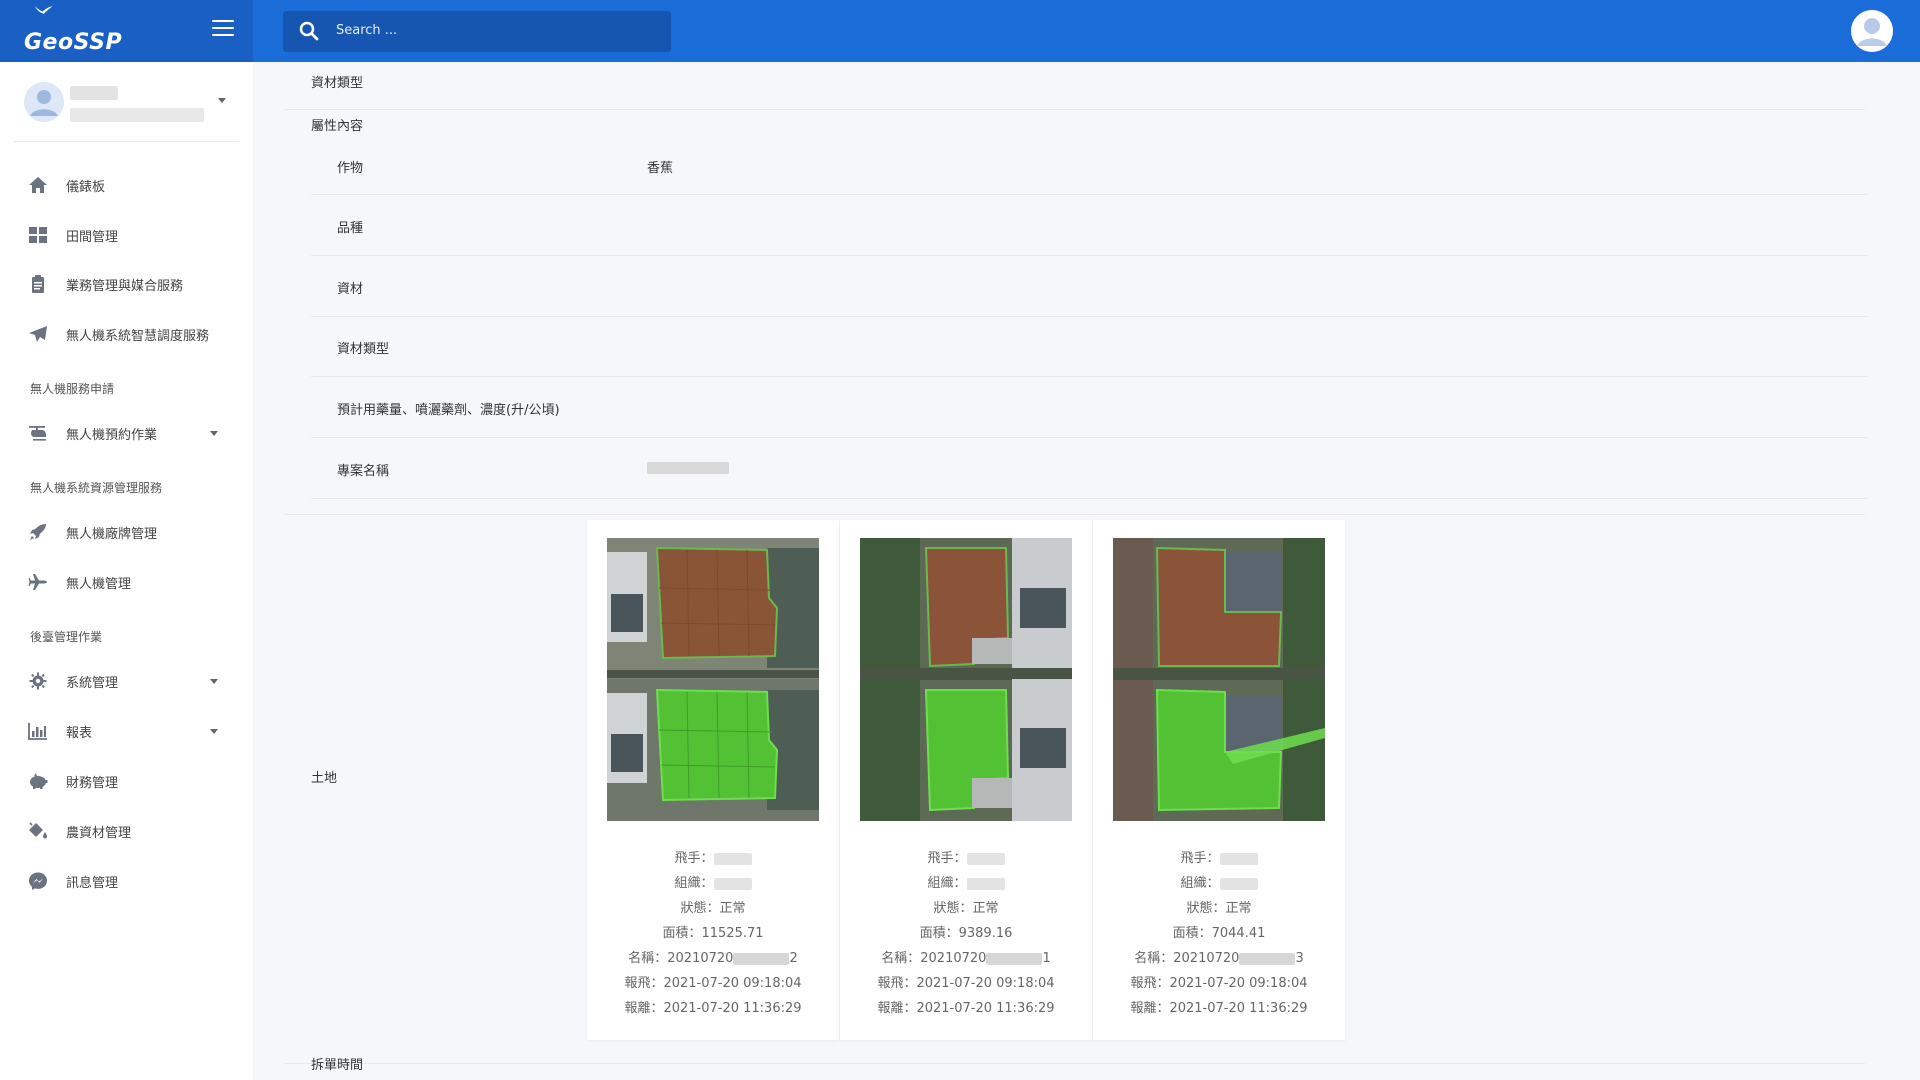 The height and width of the screenshot is (1080, 1920). I want to click on messenger-icon, so click(38, 881).